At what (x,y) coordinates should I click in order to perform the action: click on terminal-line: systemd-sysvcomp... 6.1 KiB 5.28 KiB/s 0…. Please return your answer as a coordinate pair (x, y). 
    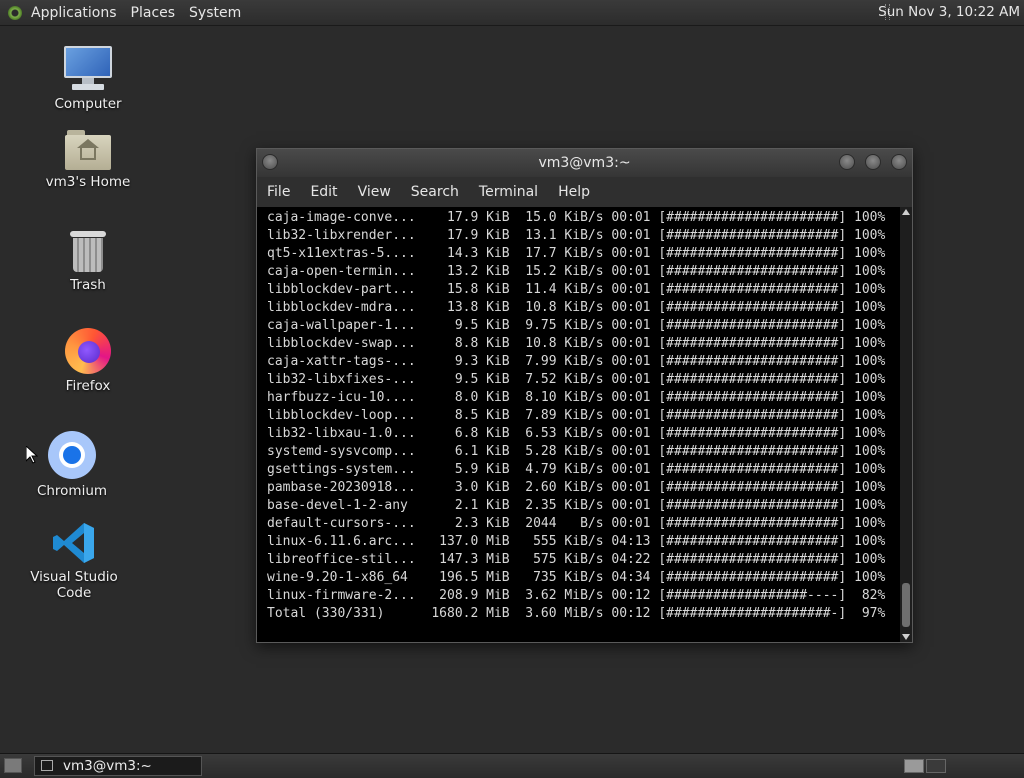
    Looking at the image, I should click on (576, 451).